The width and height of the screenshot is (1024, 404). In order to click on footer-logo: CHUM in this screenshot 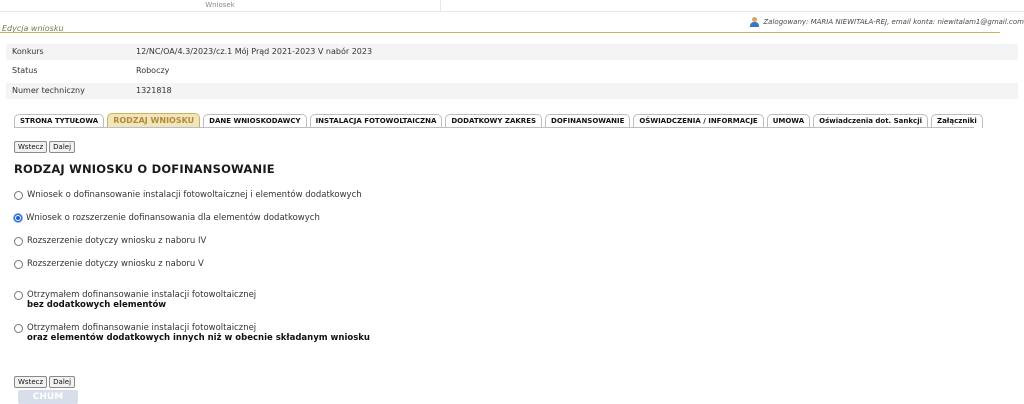, I will do `click(48, 397)`.